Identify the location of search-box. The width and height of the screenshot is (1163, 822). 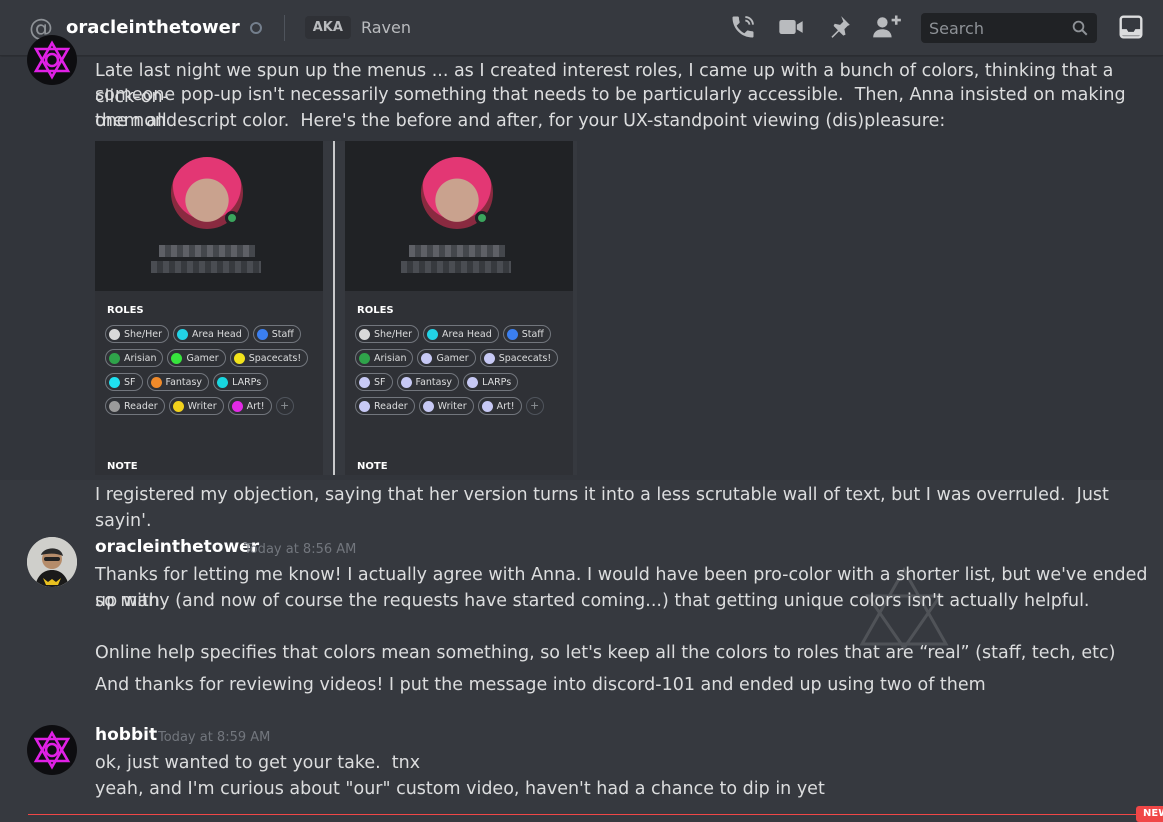
(1009, 28).